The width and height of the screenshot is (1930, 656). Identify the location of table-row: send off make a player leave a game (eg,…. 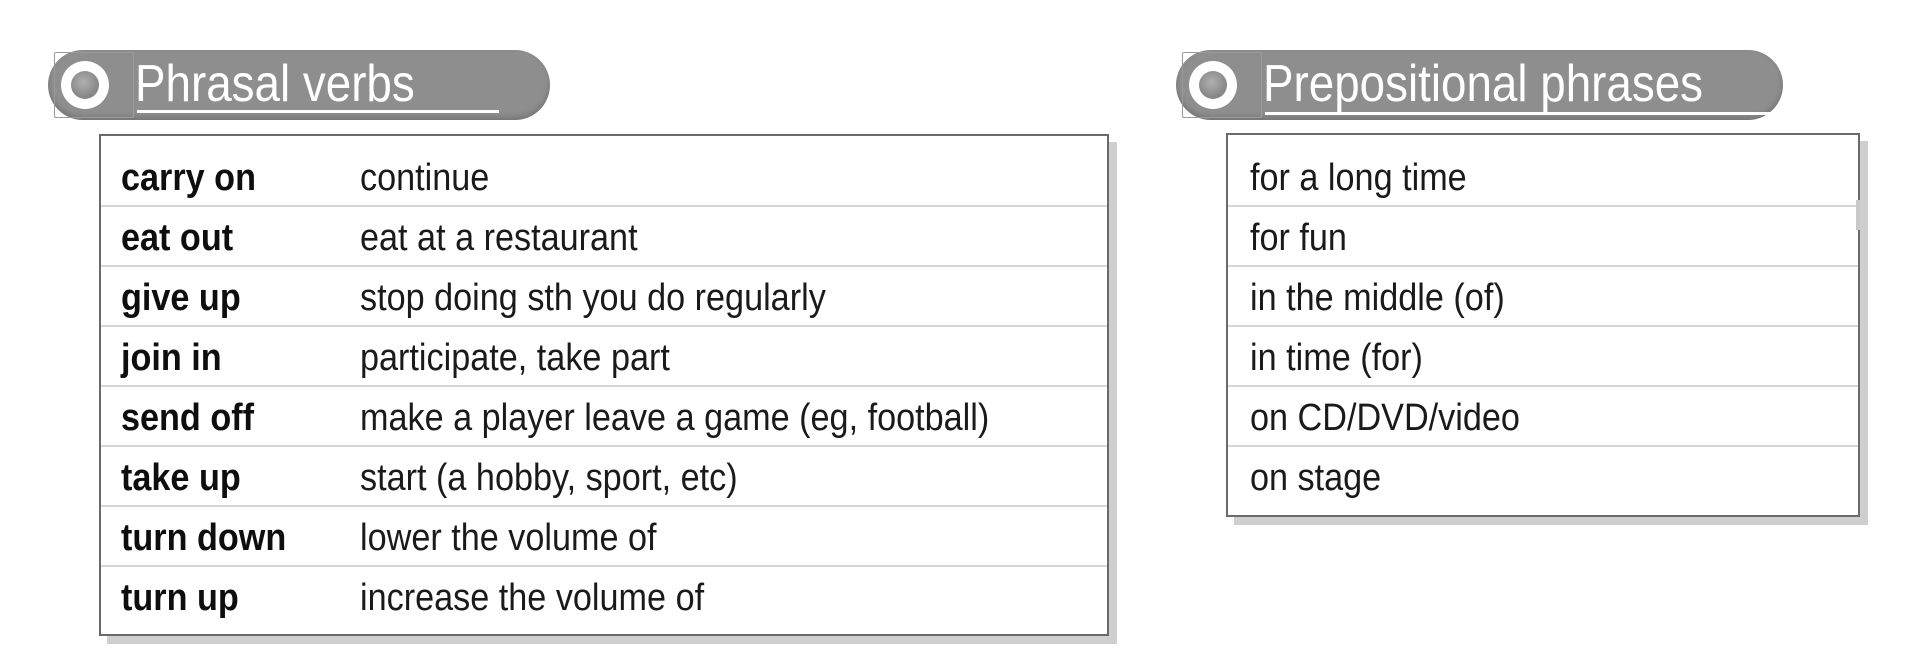
(604, 417).